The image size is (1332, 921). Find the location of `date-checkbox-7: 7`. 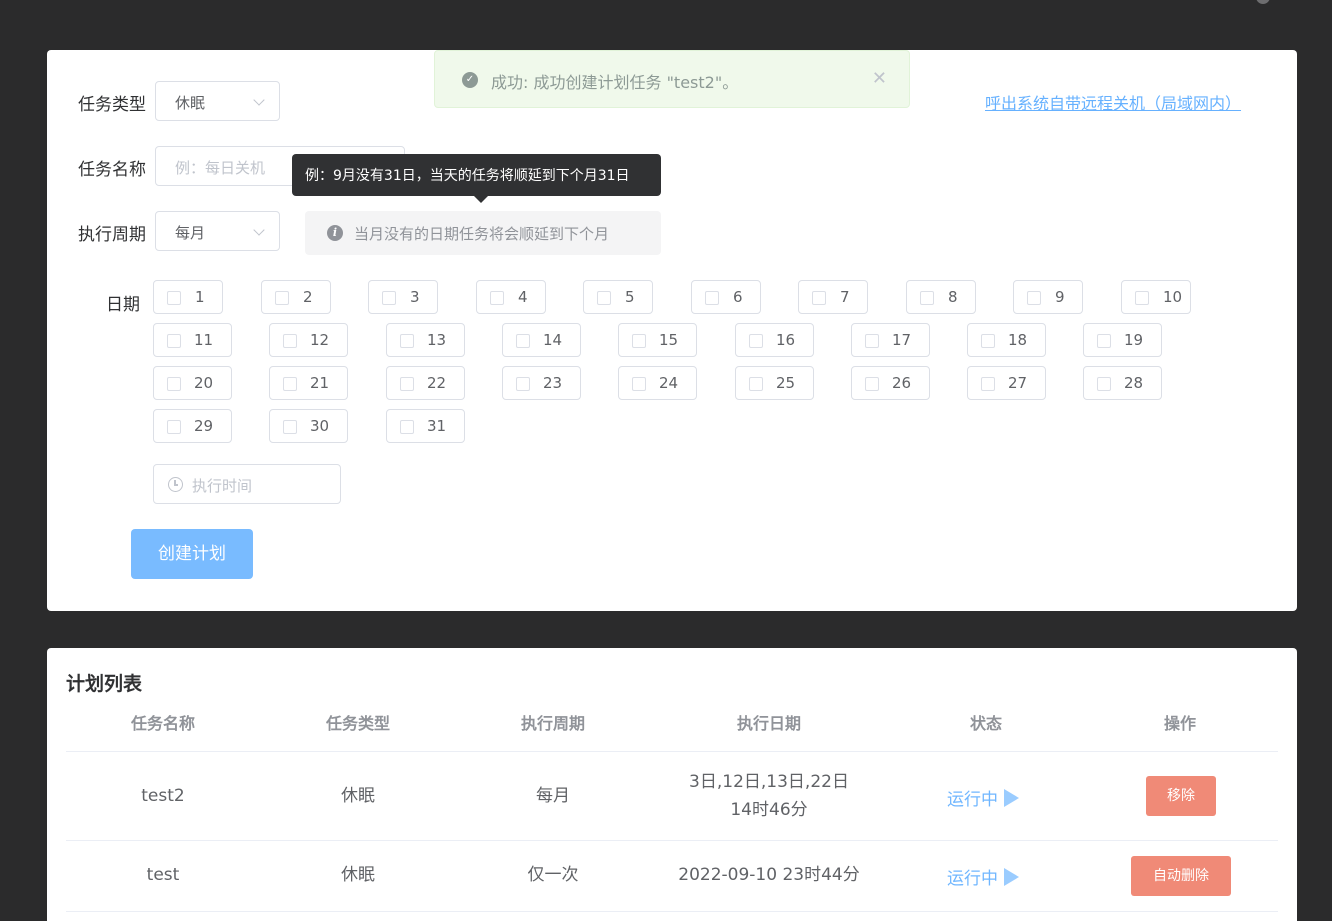

date-checkbox-7: 7 is located at coordinates (833, 297).